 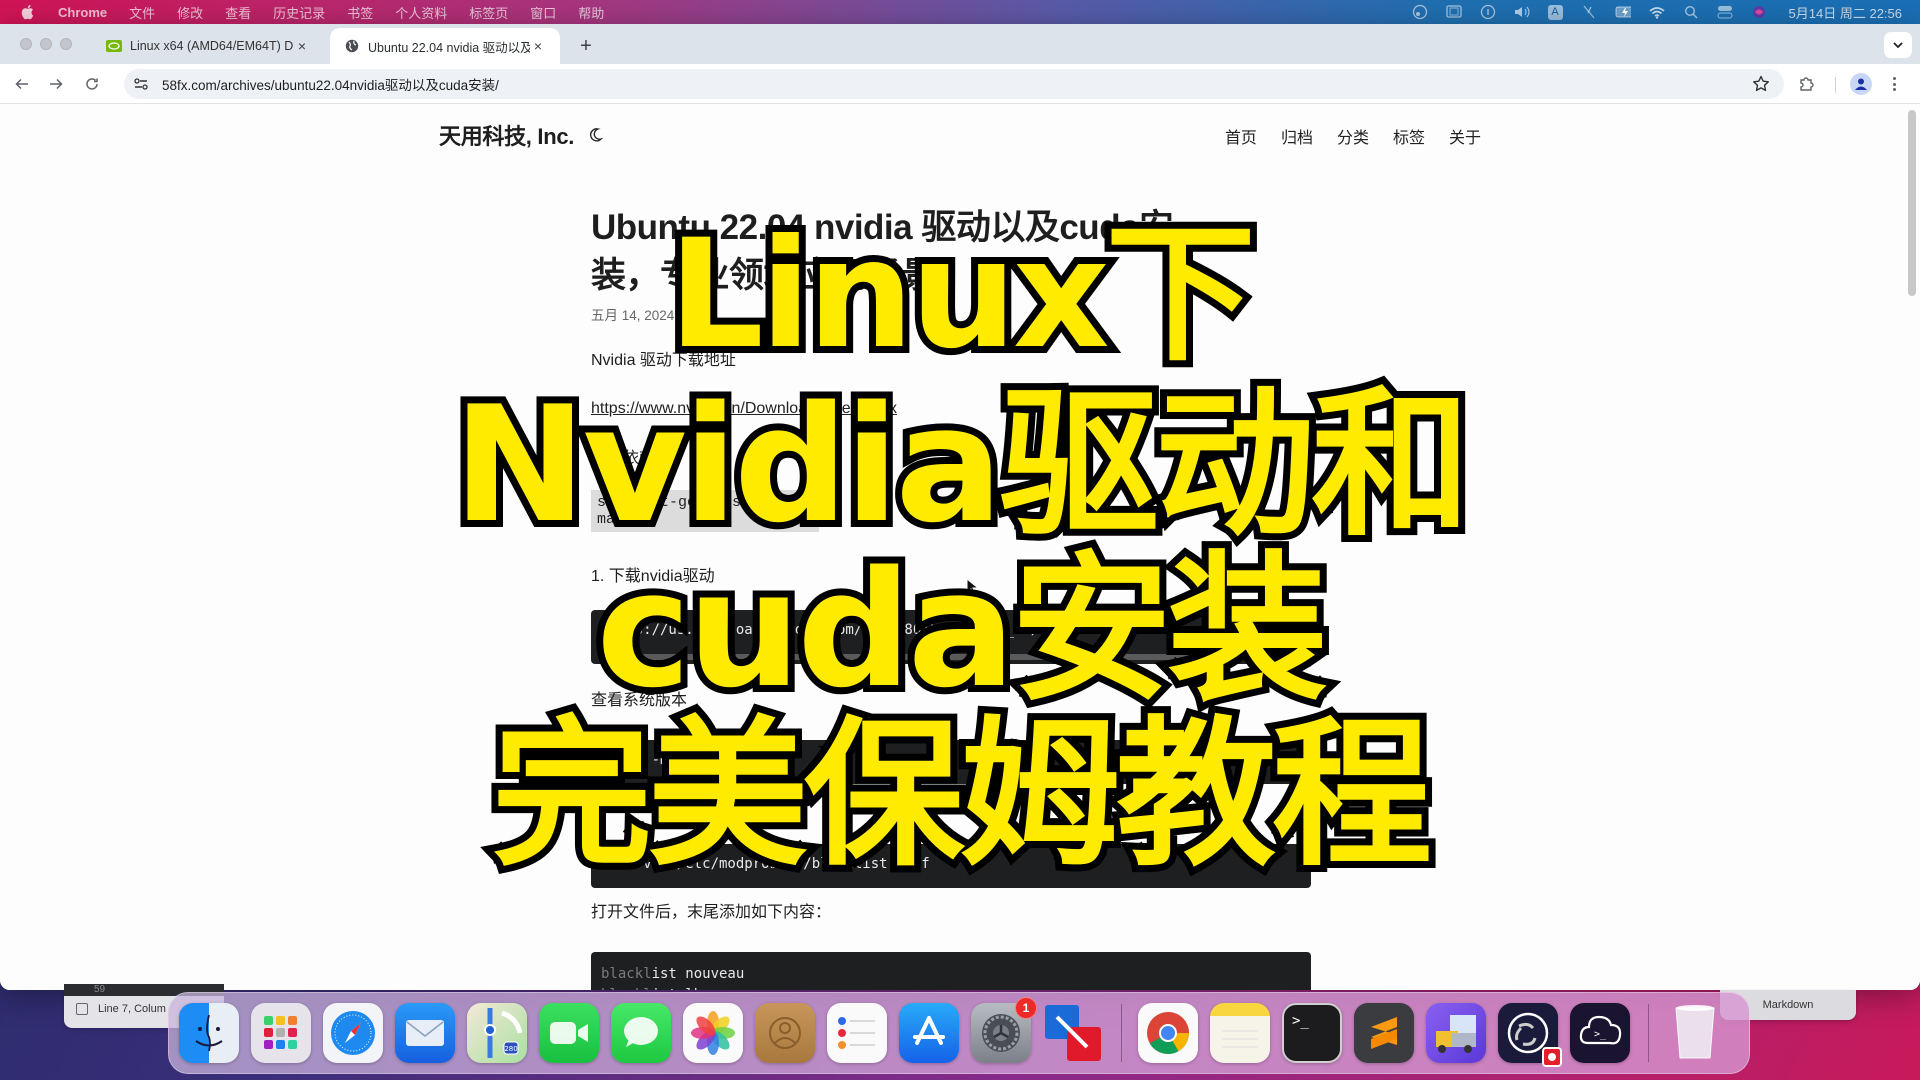 What do you see at coordinates (1465, 136) in the screenshot?
I see `nav-about: 关于` at bounding box center [1465, 136].